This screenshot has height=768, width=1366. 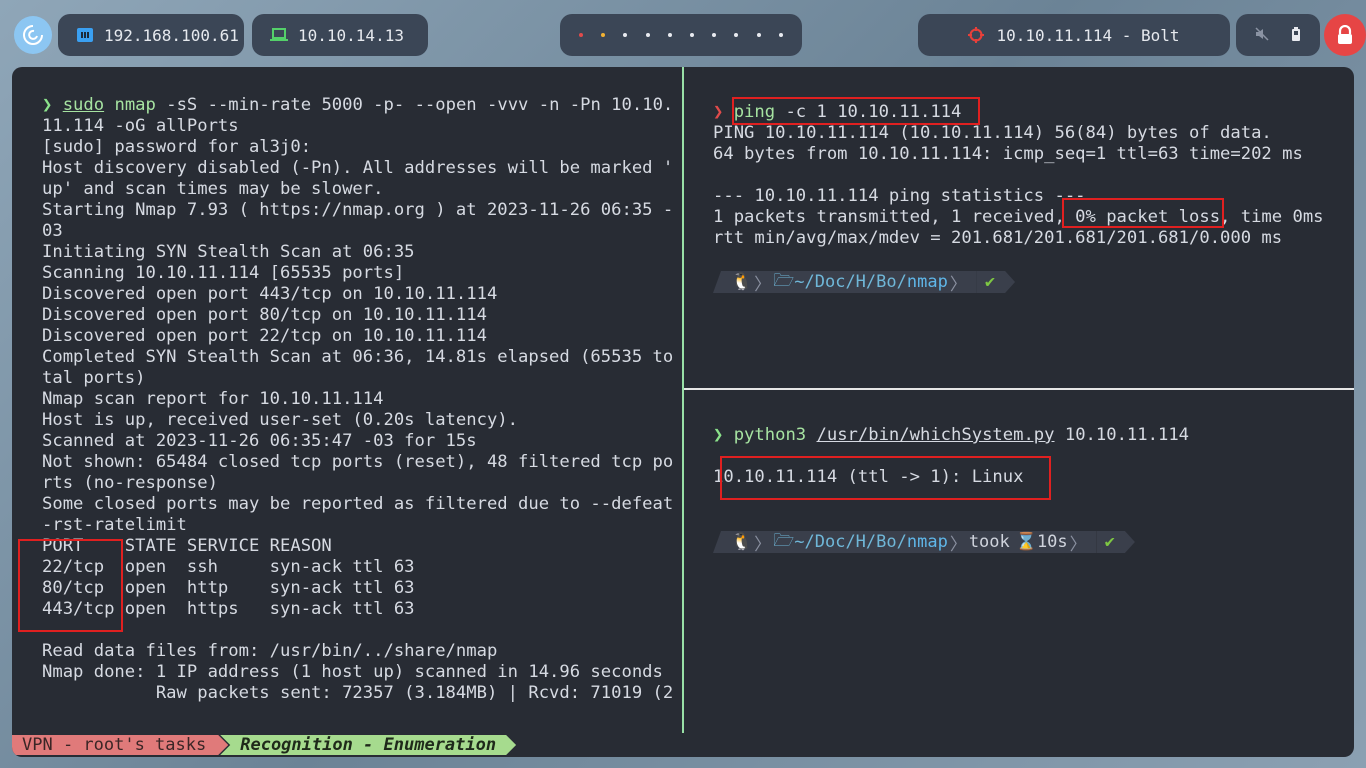 I want to click on port-row: 80/tcp open http syn-ack ttl 63, so click(x=228, y=588).